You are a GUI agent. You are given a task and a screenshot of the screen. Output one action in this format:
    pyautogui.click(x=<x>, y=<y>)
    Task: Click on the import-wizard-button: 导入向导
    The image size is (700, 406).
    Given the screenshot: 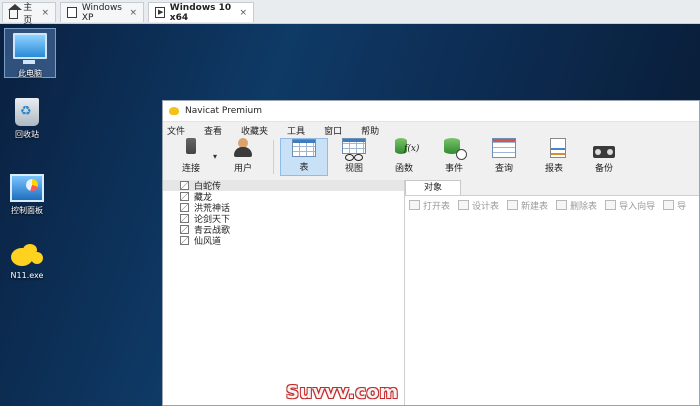 What is the action you would take?
    pyautogui.click(x=630, y=205)
    